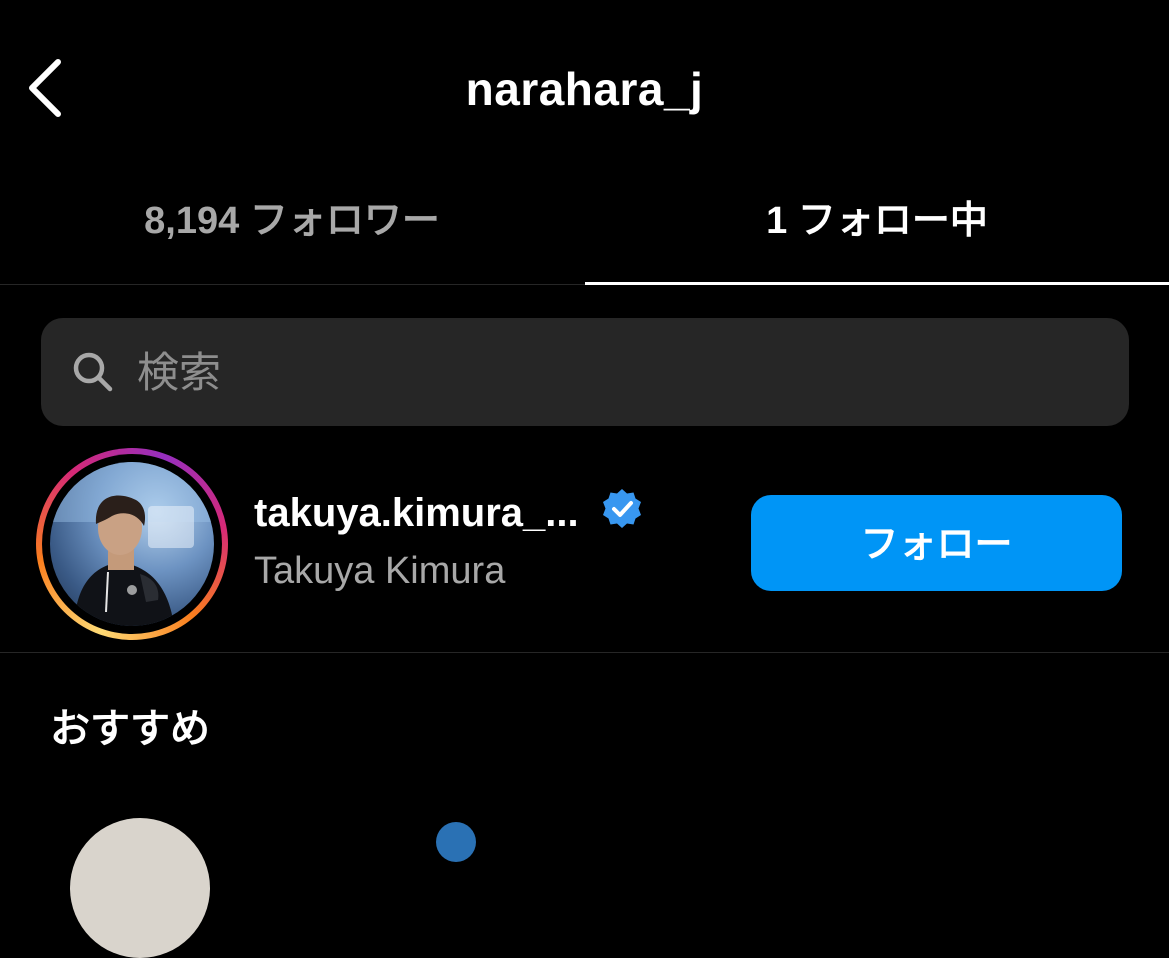 This screenshot has height=958, width=1169. I want to click on tab-followers: 8,194 フォロワー, so click(292, 232).